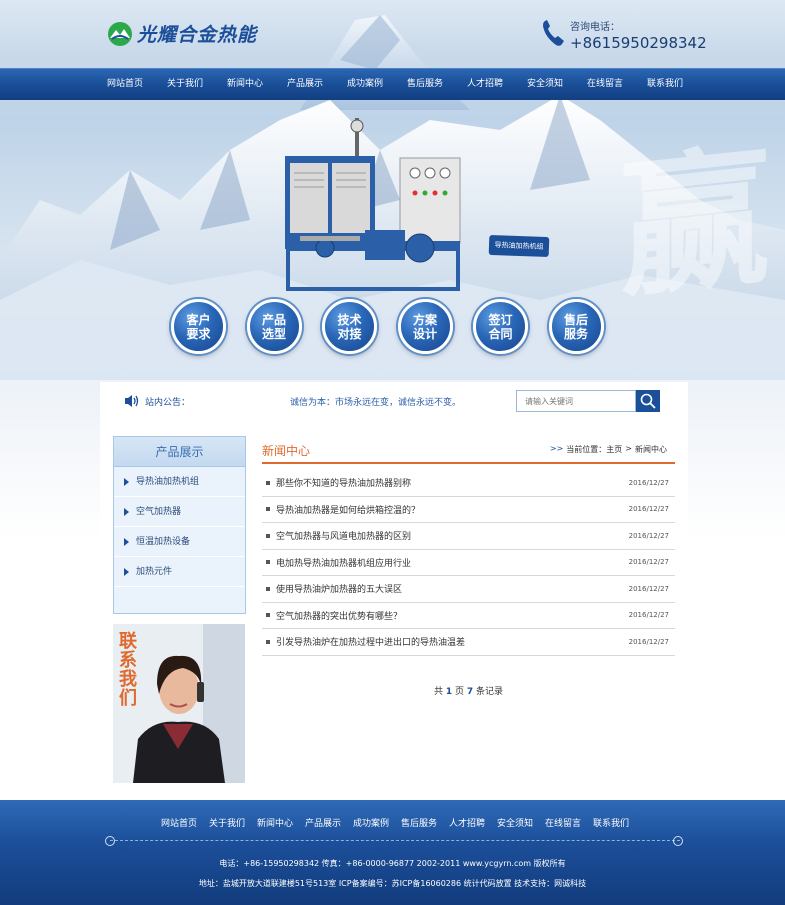  Describe the element at coordinates (198, 326) in the screenshot. I see `step-customer-requirements: 客户 要求` at that location.